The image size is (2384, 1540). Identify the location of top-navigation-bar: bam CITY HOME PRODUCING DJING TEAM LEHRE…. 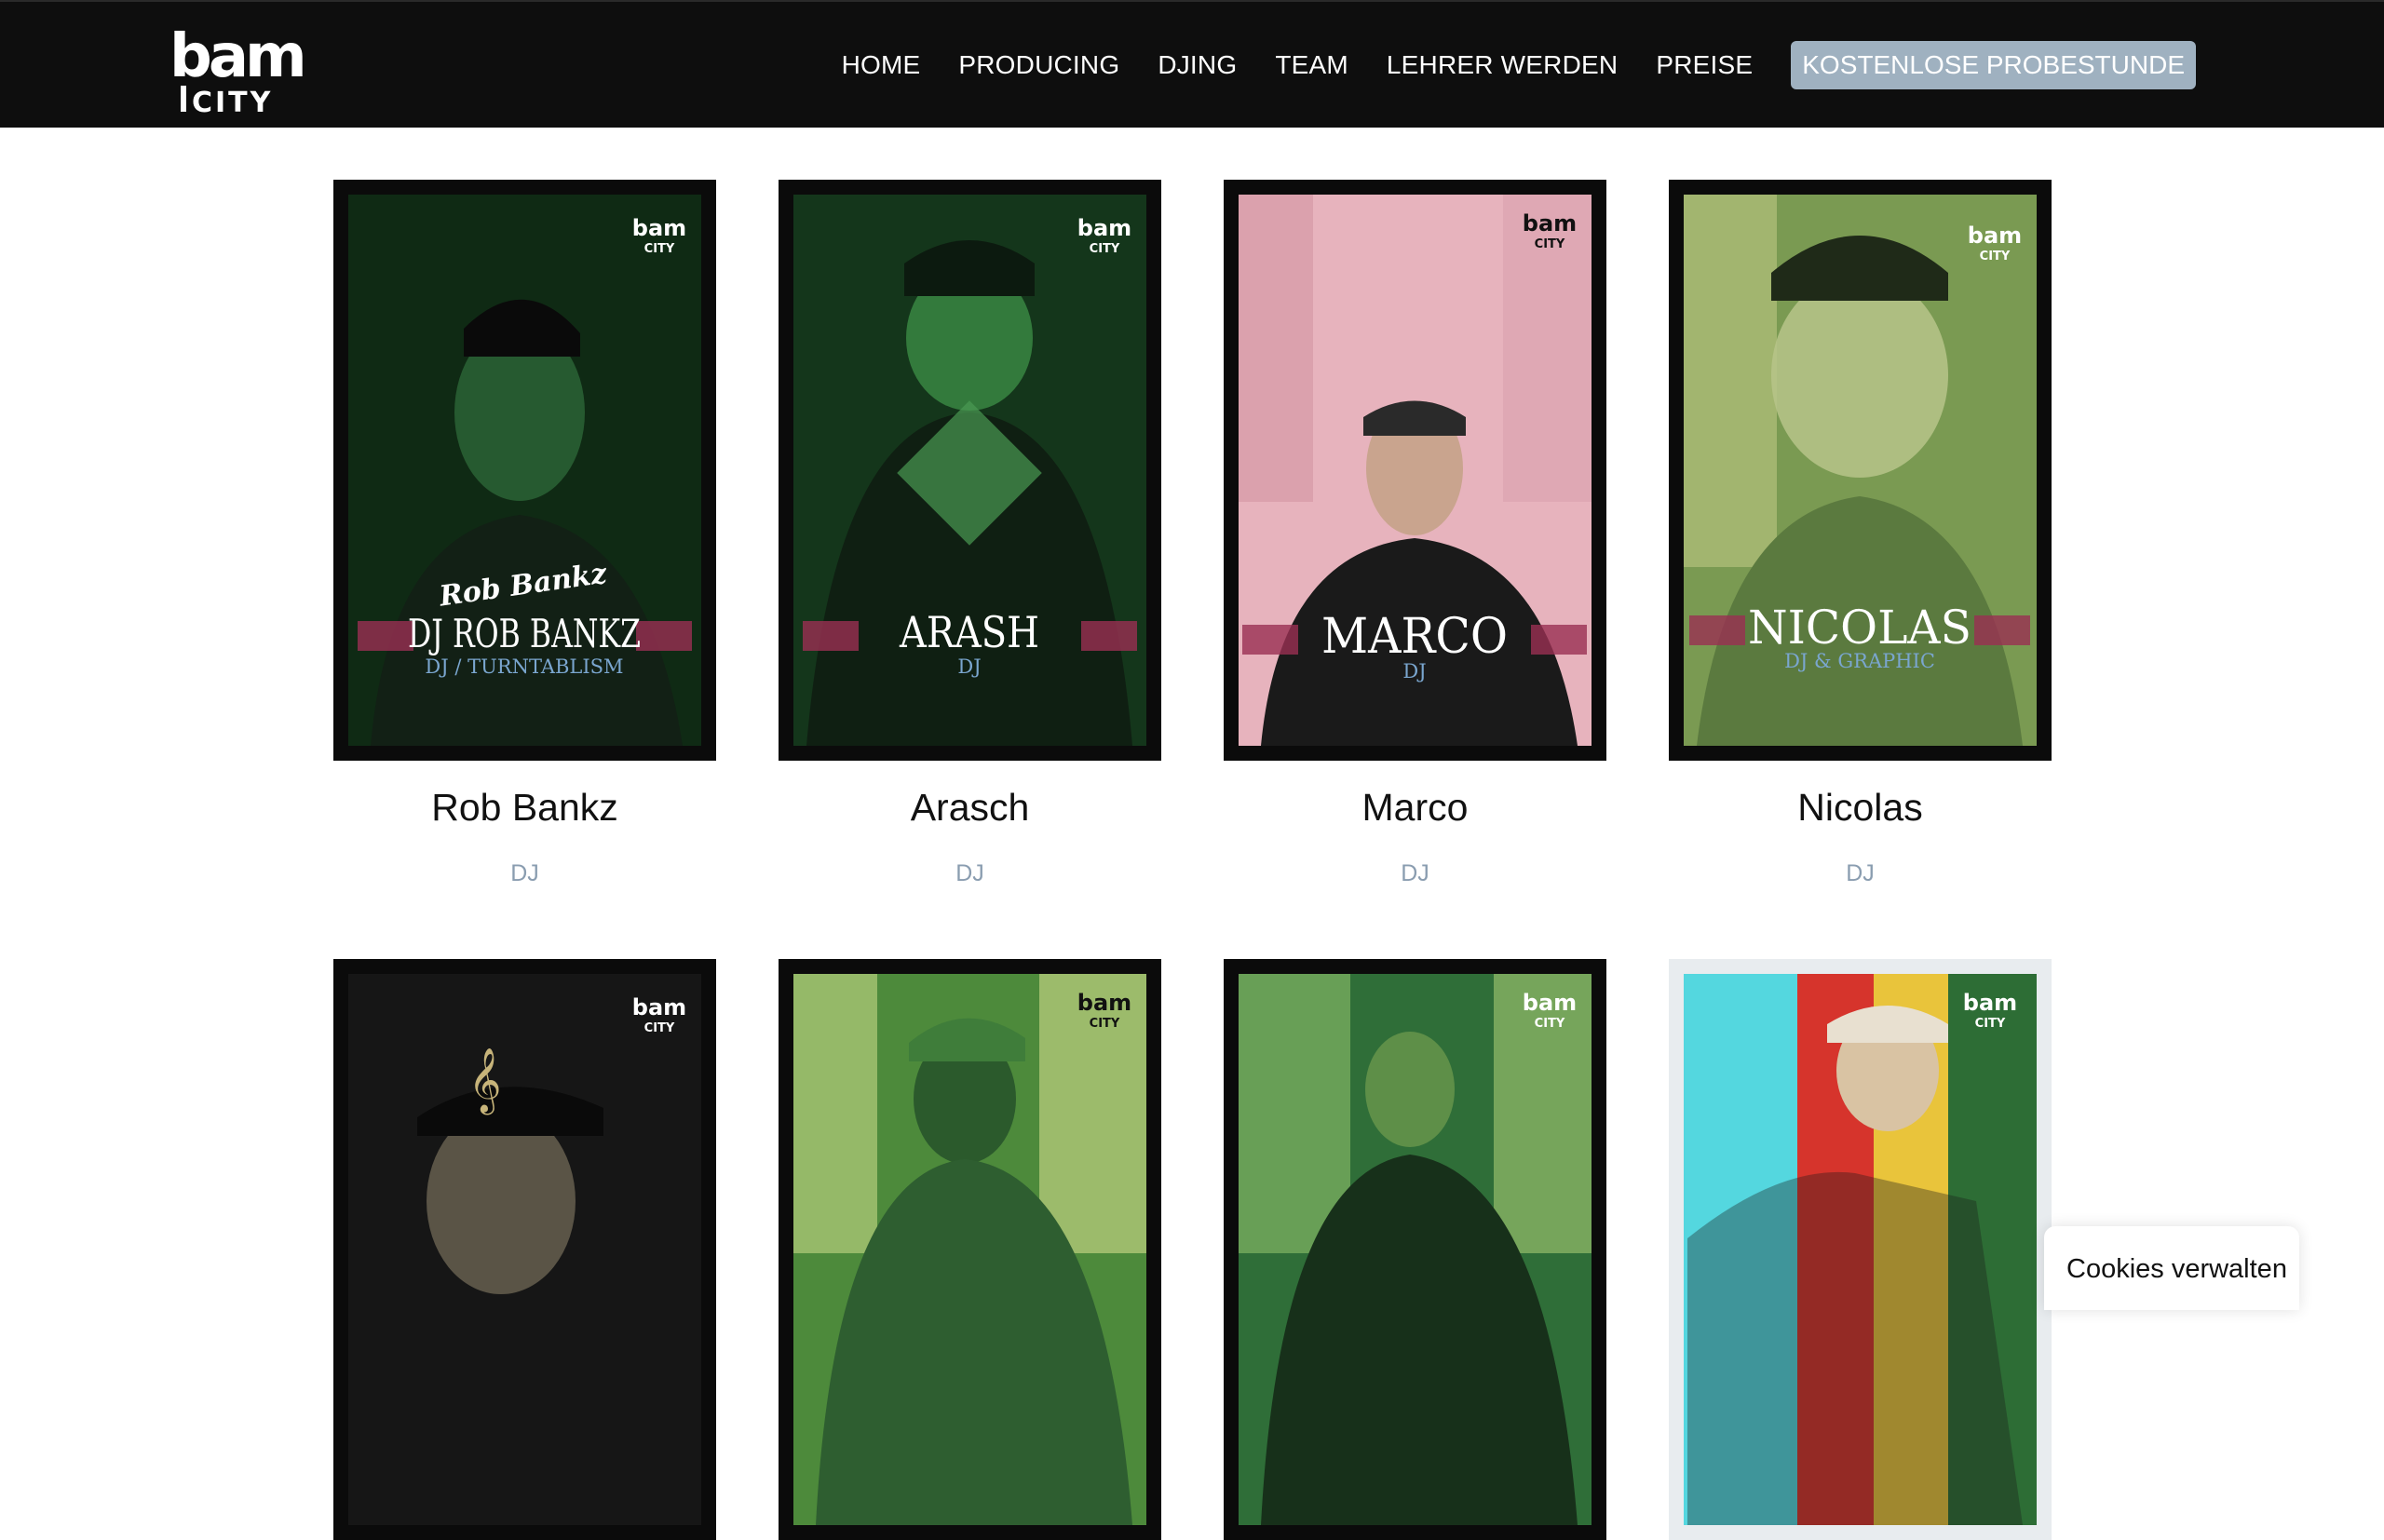
(1192, 64).